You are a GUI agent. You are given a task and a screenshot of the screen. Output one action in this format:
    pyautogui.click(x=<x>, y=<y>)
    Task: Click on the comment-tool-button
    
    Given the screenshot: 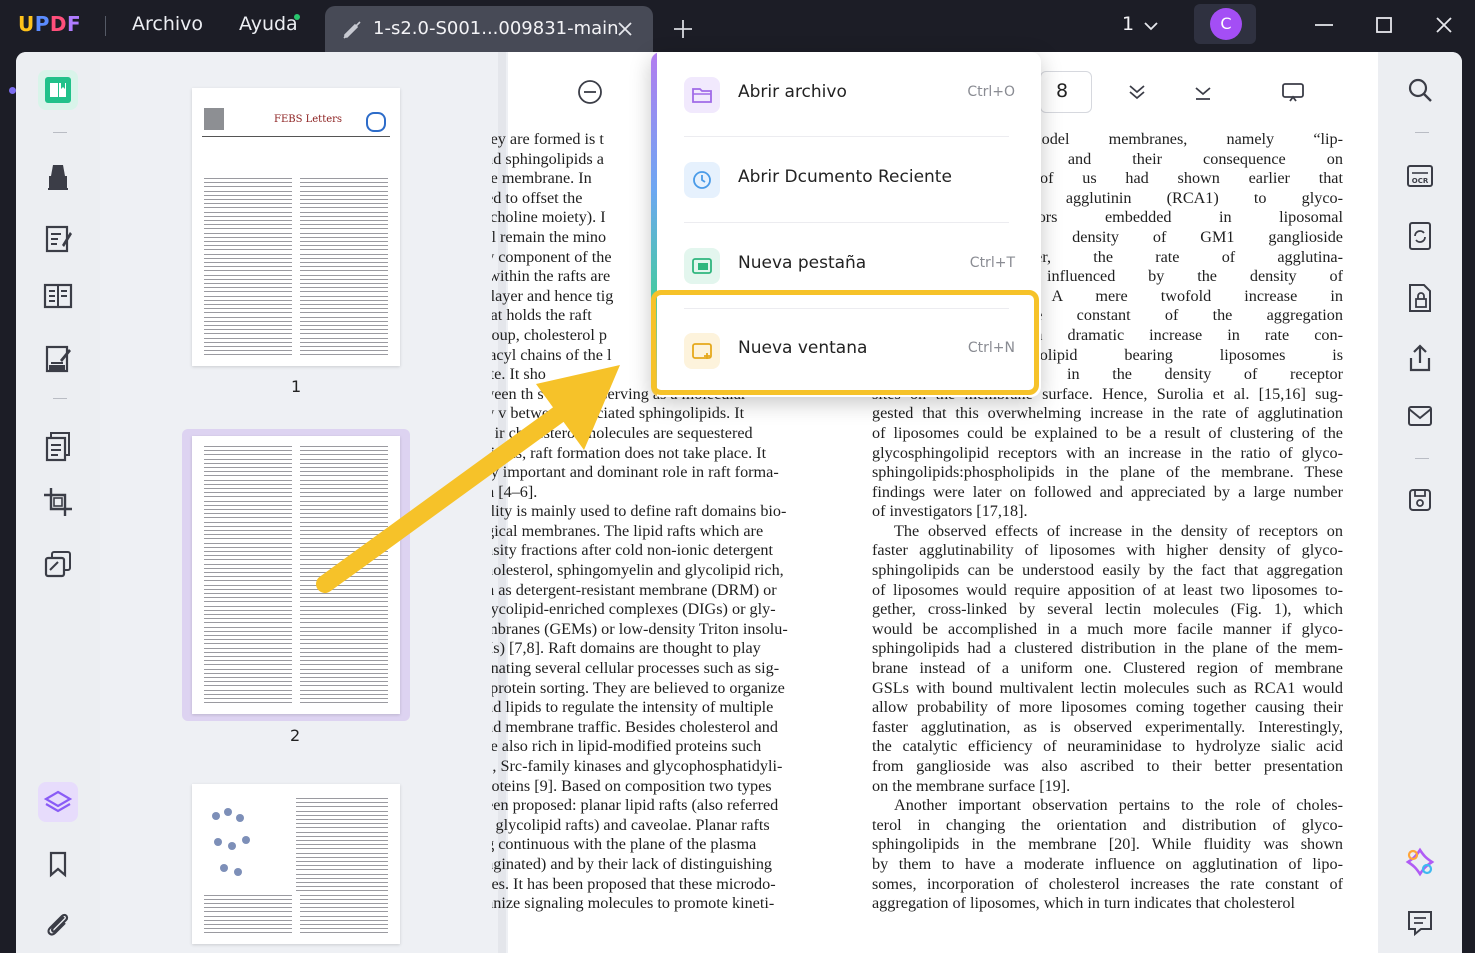 What is the action you would take?
    pyautogui.click(x=58, y=176)
    